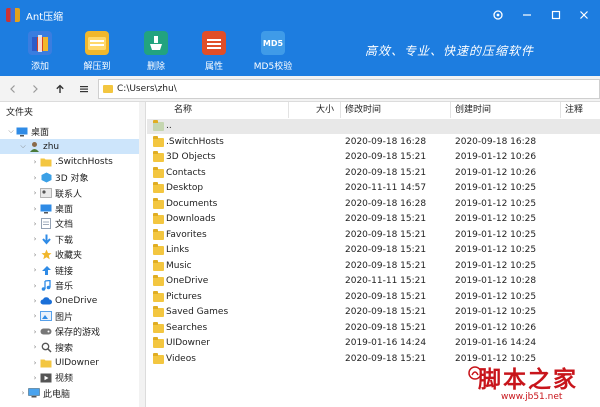  What do you see at coordinates (373, 297) in the screenshot?
I see `table-row: Pictures 2020-09-18 15:21 2019-01-12 10:25` at bounding box center [373, 297].